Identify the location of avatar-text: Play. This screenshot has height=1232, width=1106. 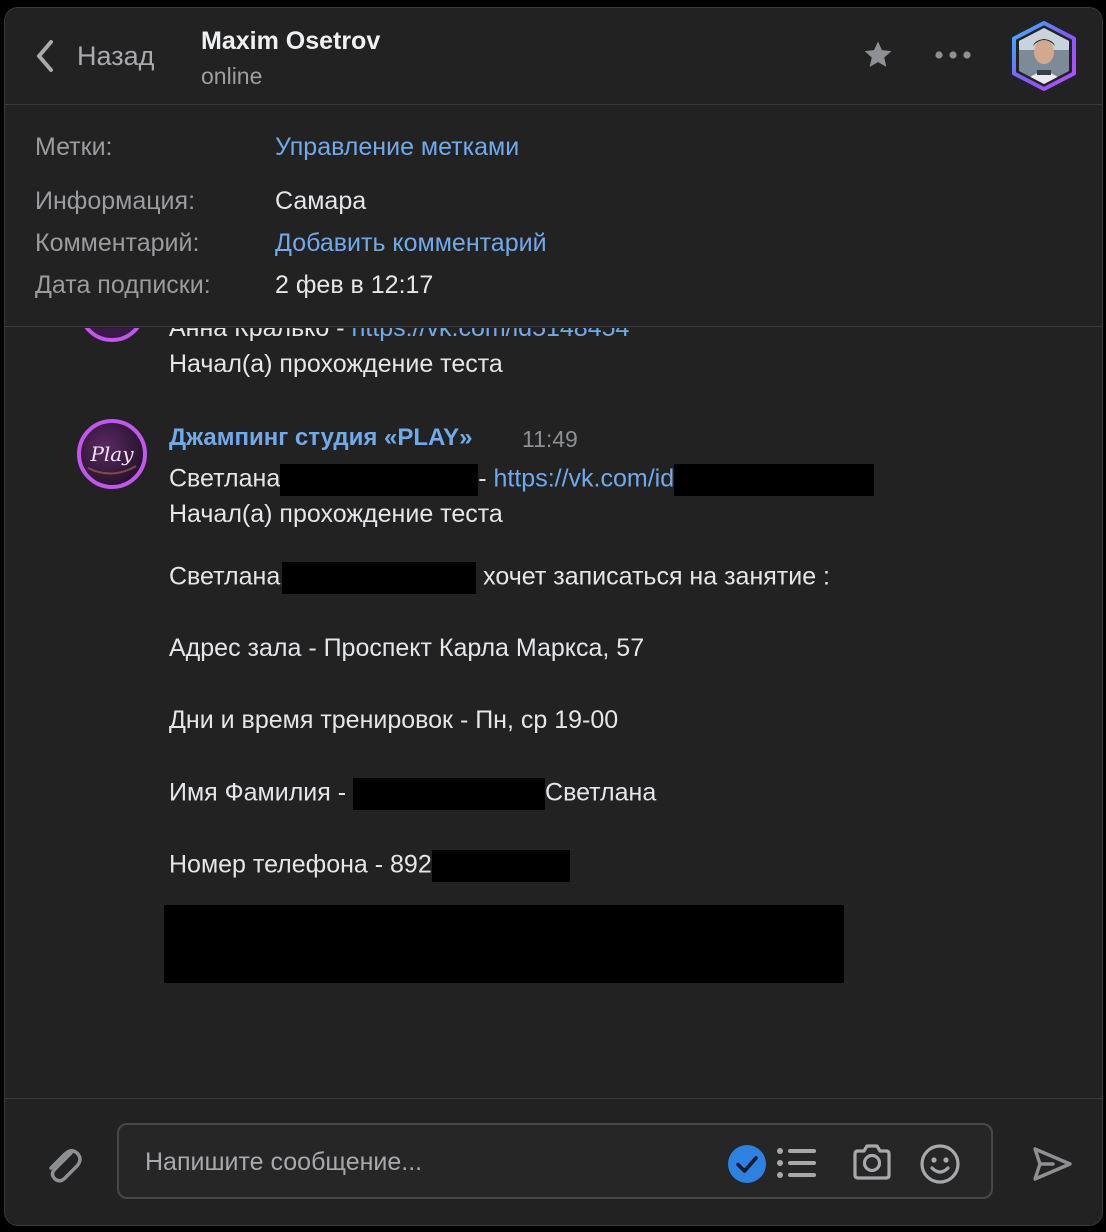
(111, 454).